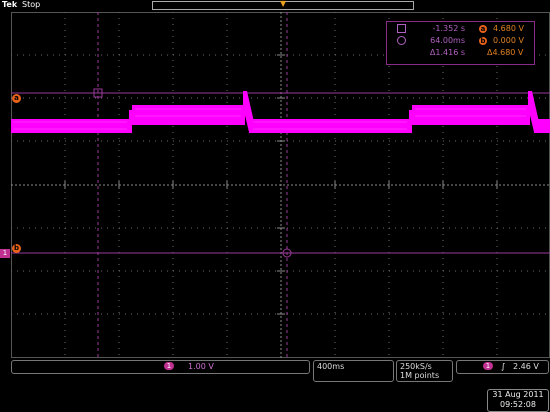  Describe the element at coordinates (447, 52) in the screenshot. I see `delta-time: Δ1.416 s` at that location.